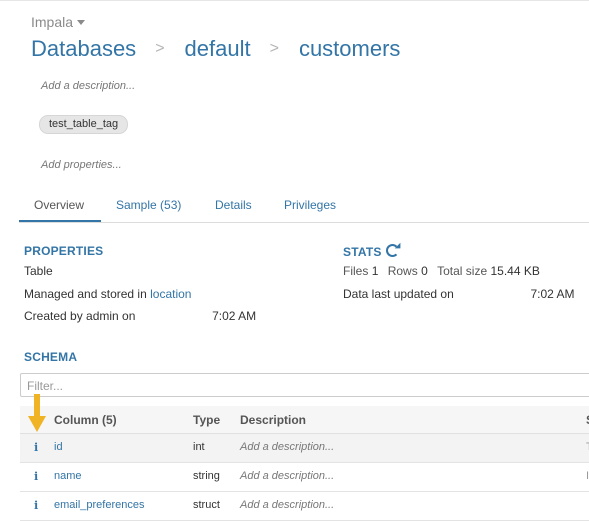  I want to click on schema-filter, so click(304, 385).